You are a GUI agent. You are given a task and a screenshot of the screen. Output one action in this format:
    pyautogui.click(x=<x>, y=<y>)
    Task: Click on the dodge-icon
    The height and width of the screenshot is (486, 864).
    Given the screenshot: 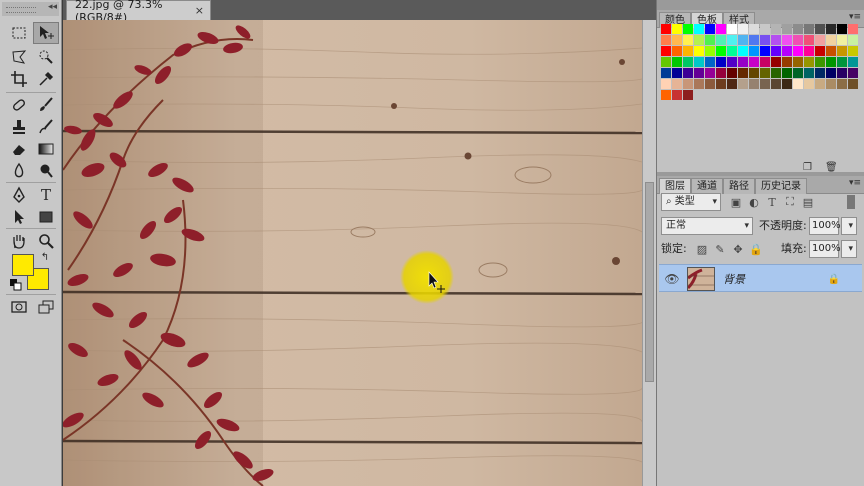 What is the action you would take?
    pyautogui.click(x=46, y=171)
    